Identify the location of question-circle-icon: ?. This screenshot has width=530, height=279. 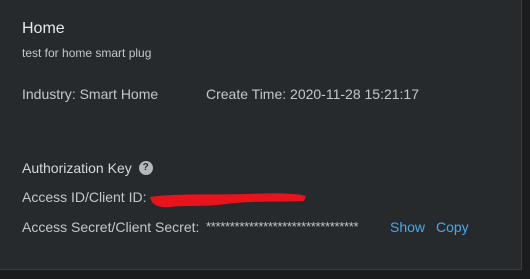
(145, 168).